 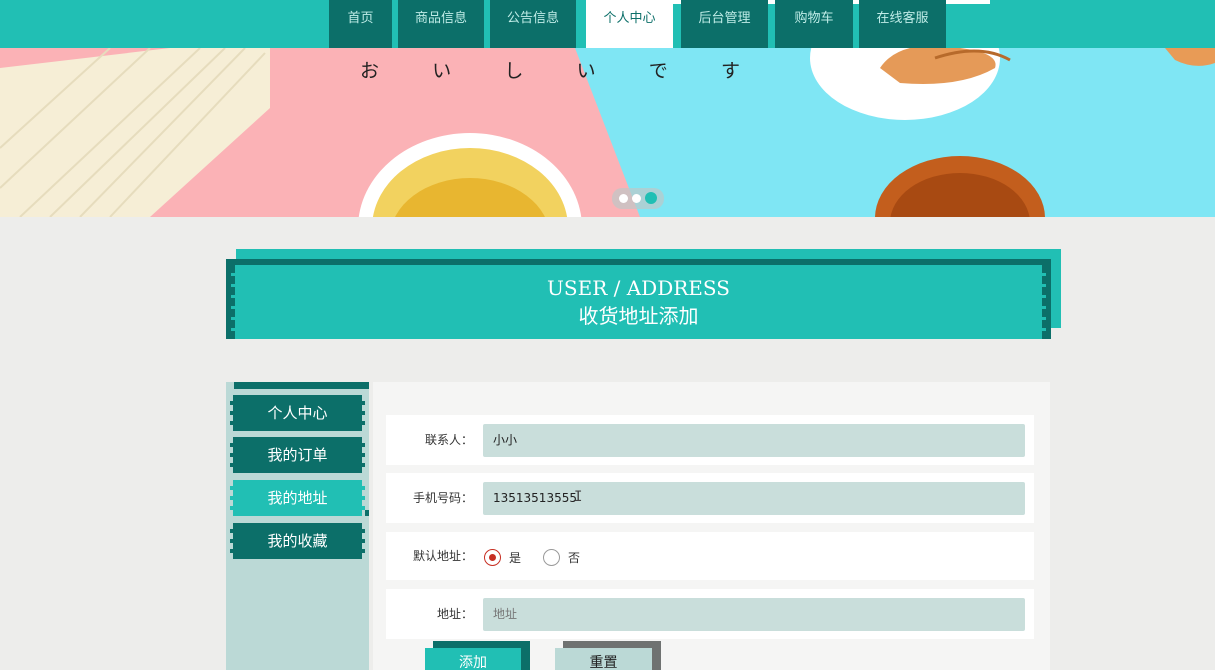 I want to click on nav-item-home: 首页, so click(x=360, y=24).